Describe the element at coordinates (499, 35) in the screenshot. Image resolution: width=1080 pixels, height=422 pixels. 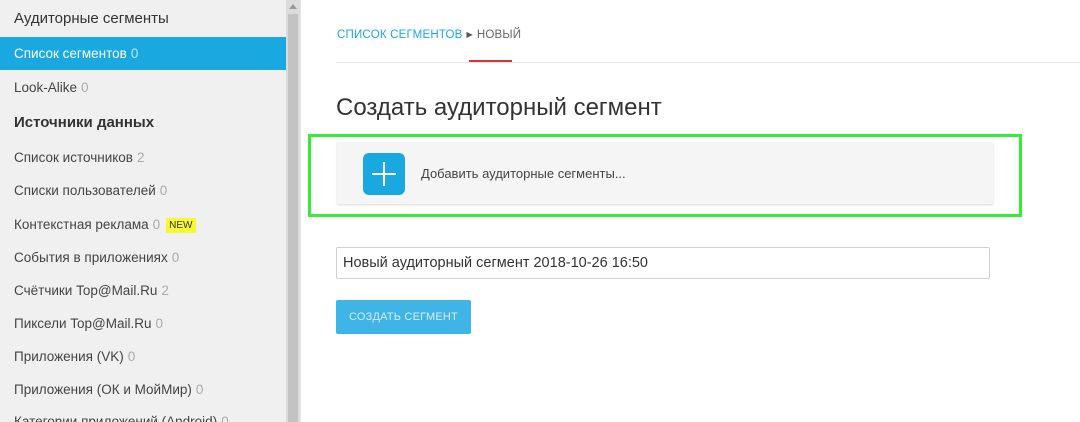
I see `breadcrumb-current: НОВЫЙ` at that location.